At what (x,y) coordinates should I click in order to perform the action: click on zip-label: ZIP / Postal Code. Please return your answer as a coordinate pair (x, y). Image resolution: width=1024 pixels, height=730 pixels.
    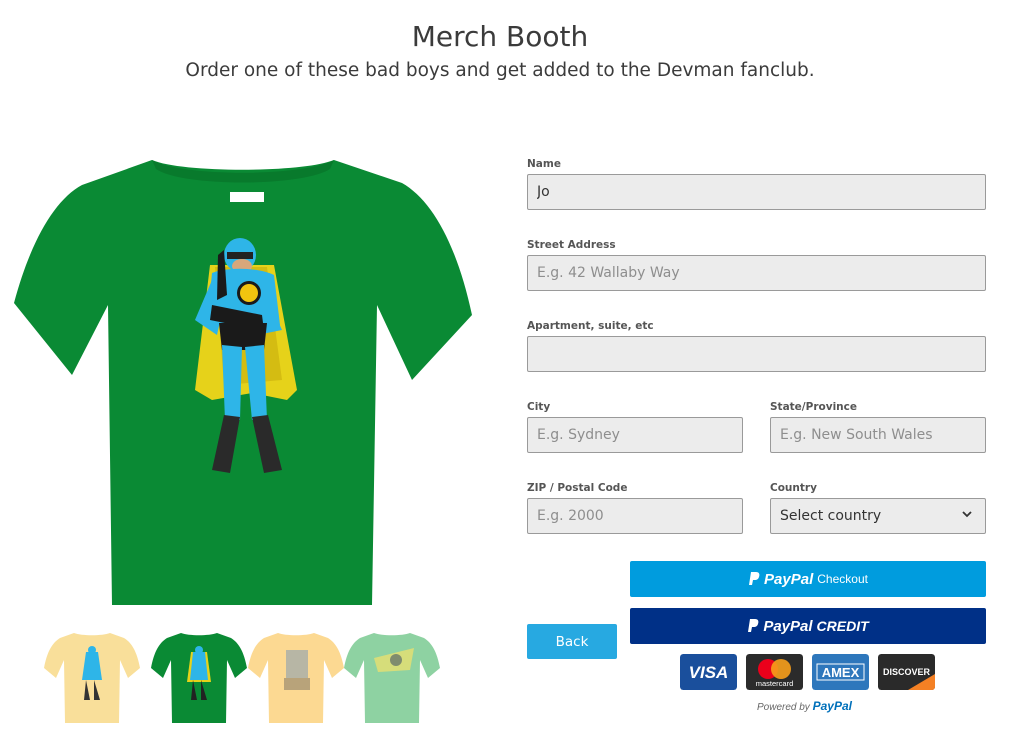
    Looking at the image, I should click on (577, 488).